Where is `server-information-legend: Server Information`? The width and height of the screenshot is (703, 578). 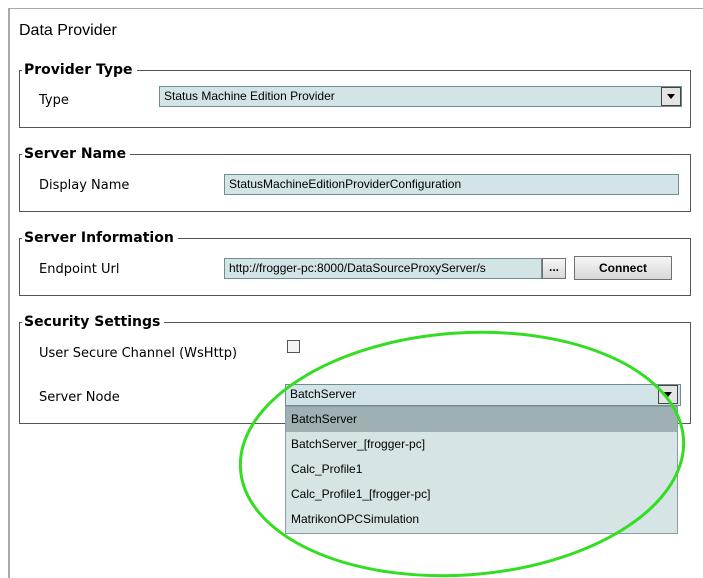
server-information-legend: Server Information is located at coordinates (99, 238).